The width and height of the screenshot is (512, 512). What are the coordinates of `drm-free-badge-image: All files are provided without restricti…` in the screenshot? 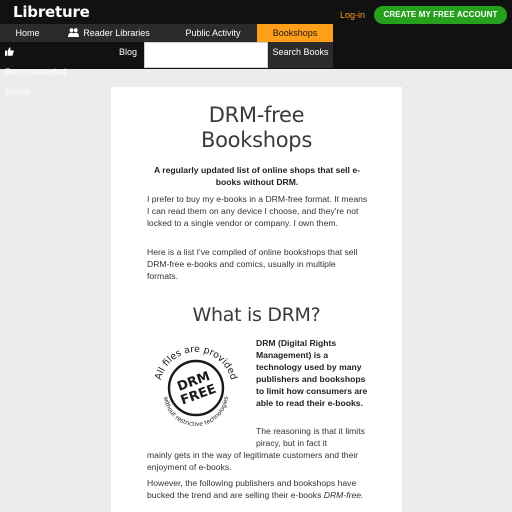 It's located at (196, 386).